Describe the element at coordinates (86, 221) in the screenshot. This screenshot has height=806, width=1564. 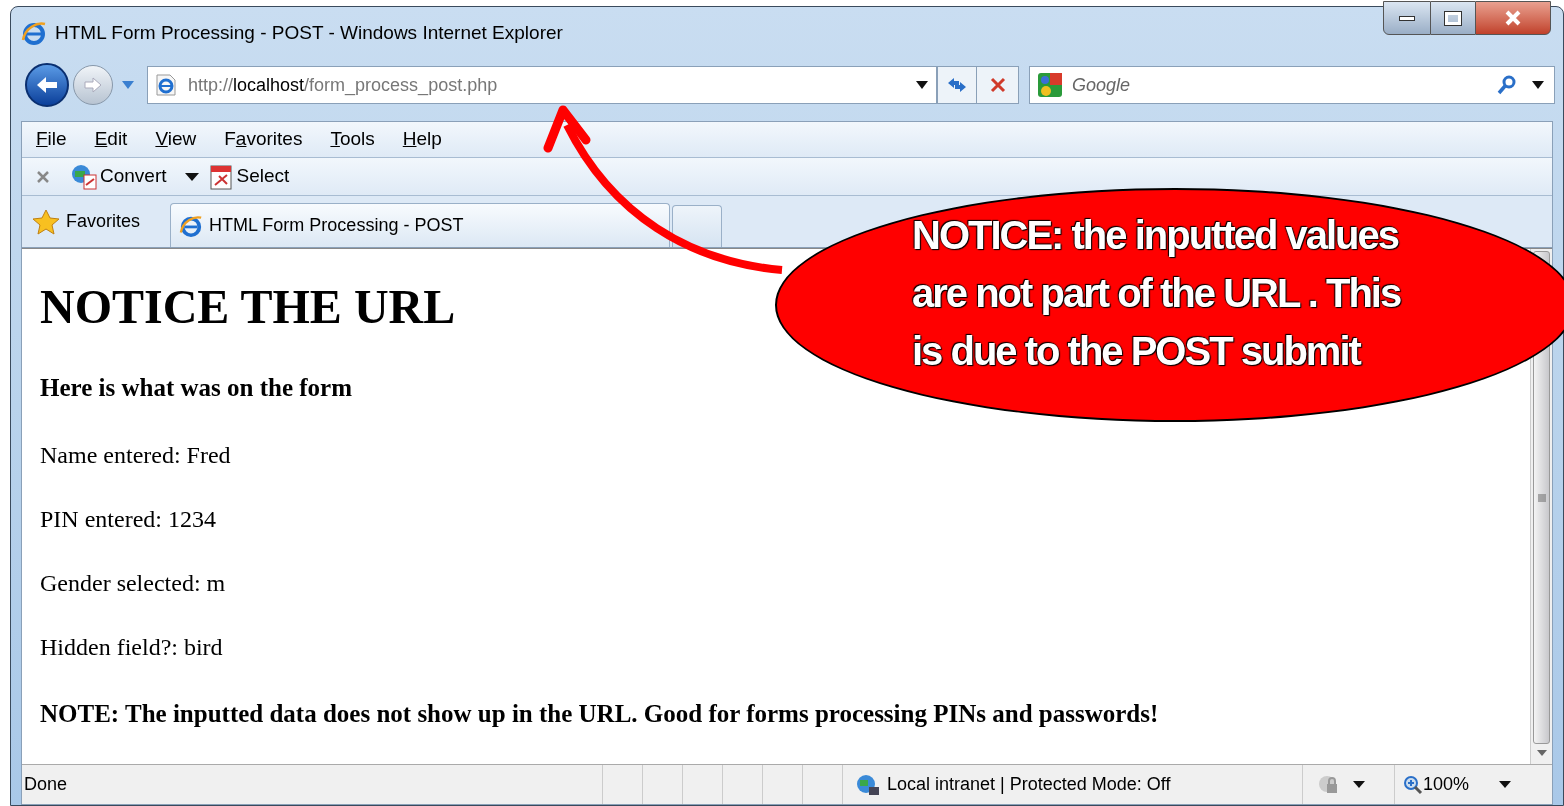
I see `favorites-button: Favorites` at that location.